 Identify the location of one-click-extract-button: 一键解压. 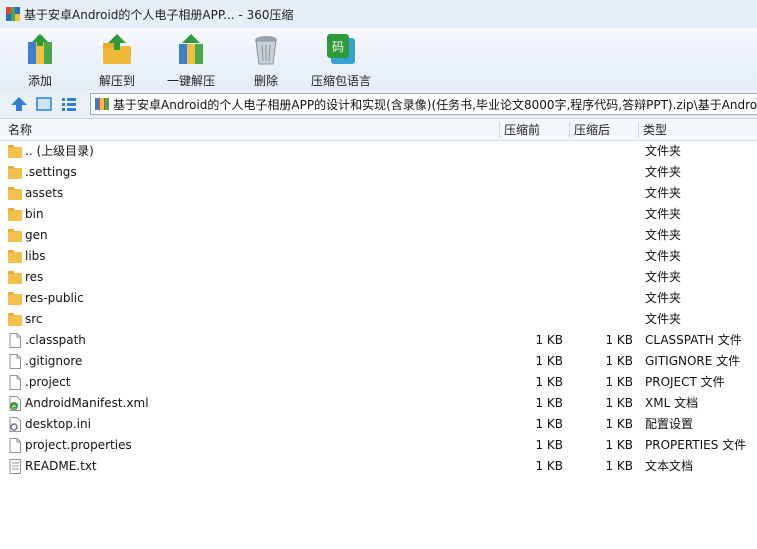
(191, 59).